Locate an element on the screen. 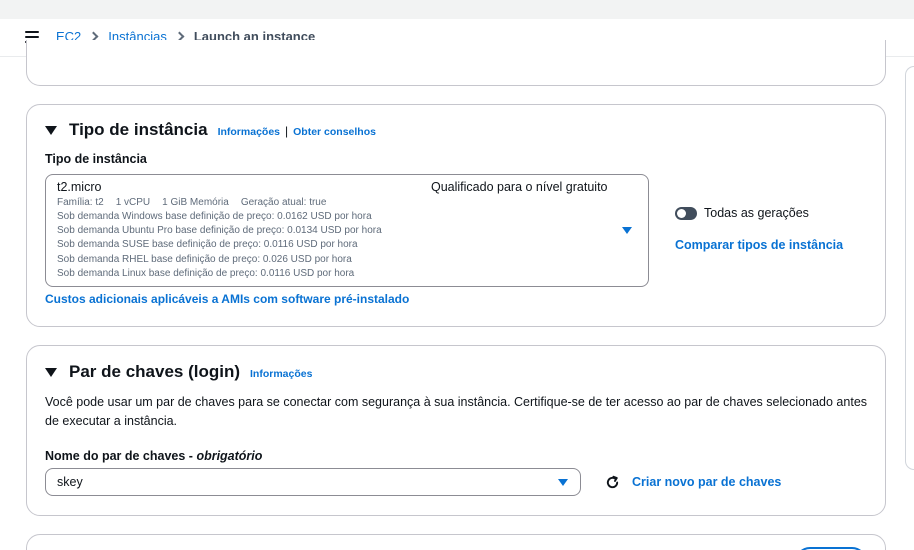  refresh-icon is located at coordinates (612, 482).